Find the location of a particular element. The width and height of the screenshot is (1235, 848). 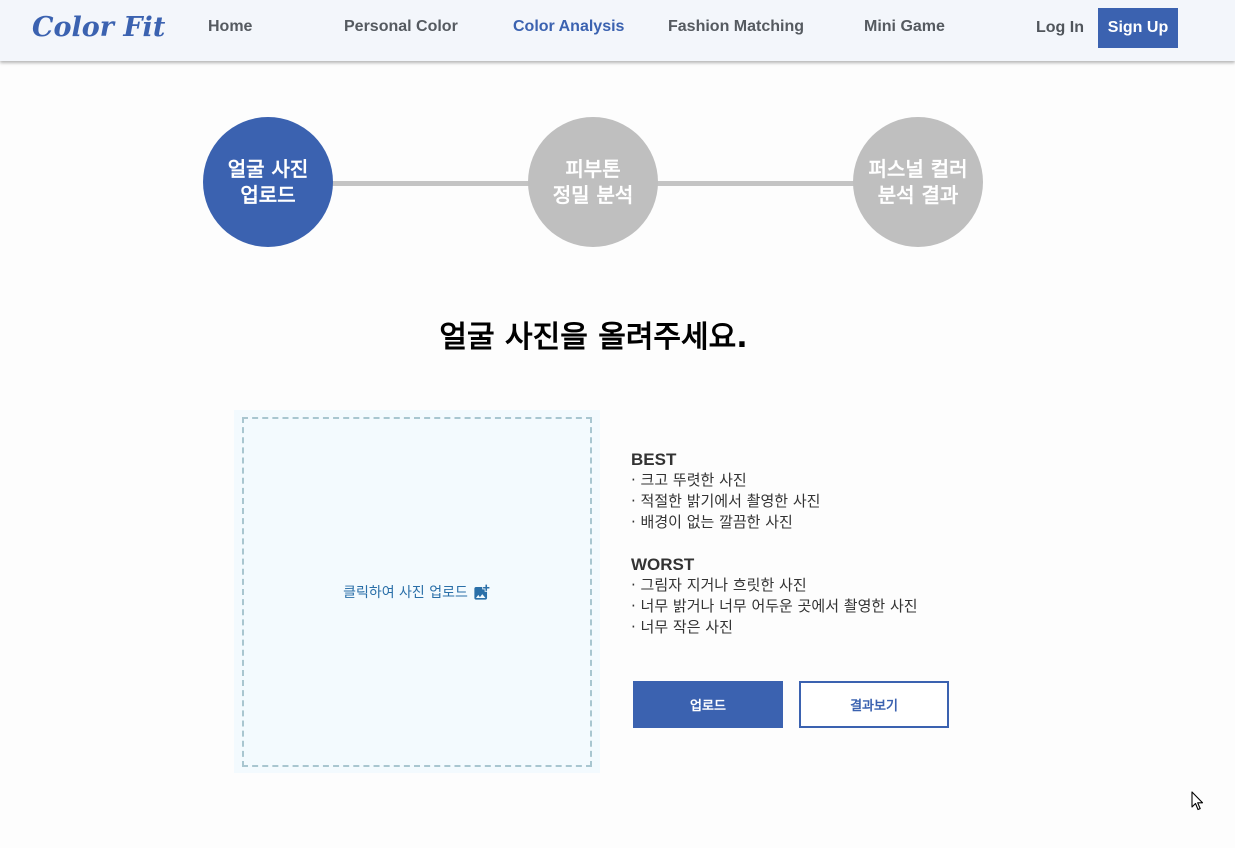

best-item: · 적절한 밝기에서 촬영한 사진 is located at coordinates (726, 501).